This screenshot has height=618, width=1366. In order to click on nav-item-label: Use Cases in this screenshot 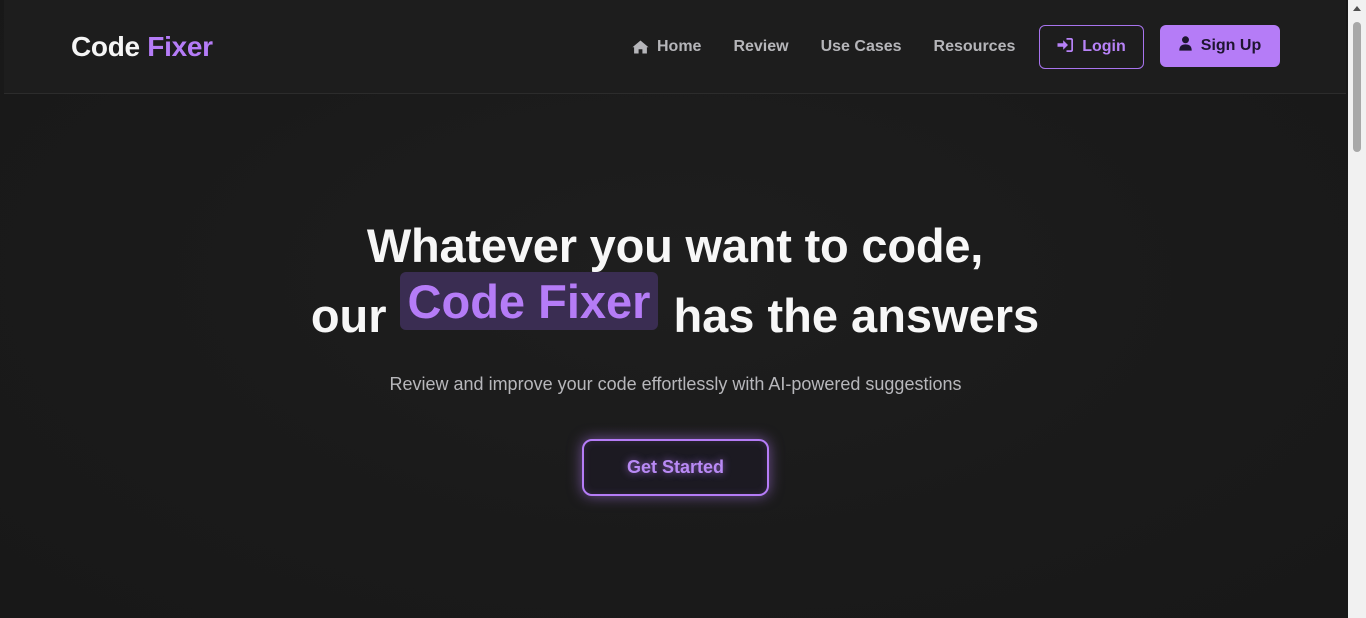, I will do `click(861, 46)`.